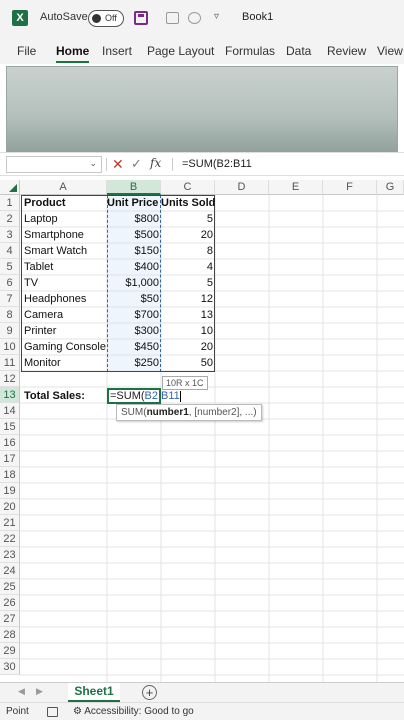  Describe the element at coordinates (155, 163) in the screenshot. I see `insert-function-icon: fx` at that location.